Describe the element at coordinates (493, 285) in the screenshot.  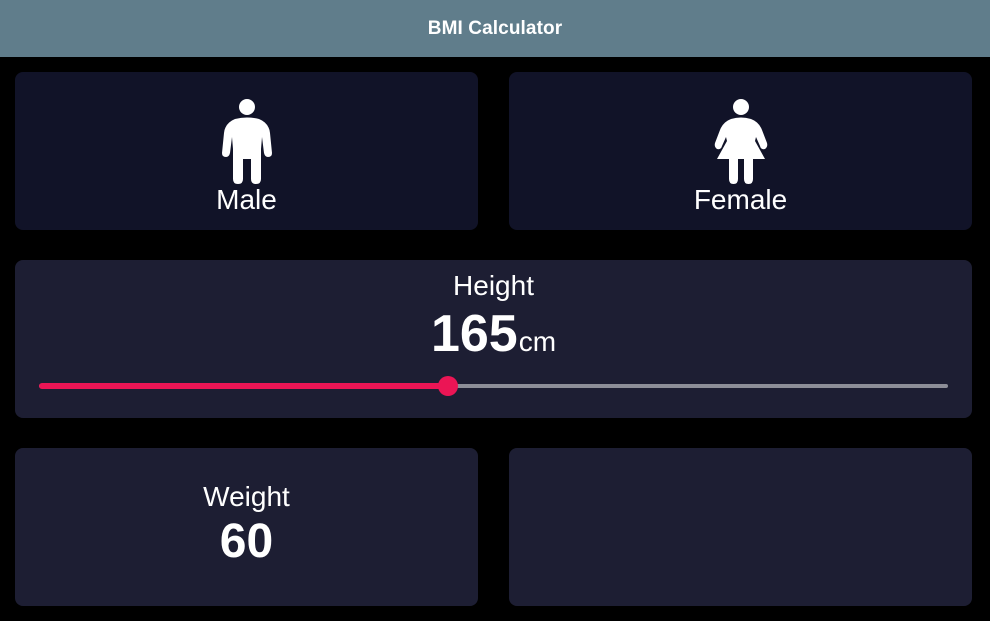
I see `height-label: Height` at that location.